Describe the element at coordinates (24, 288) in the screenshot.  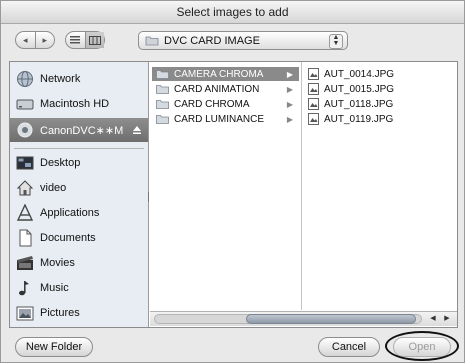
I see `music-icon` at that location.